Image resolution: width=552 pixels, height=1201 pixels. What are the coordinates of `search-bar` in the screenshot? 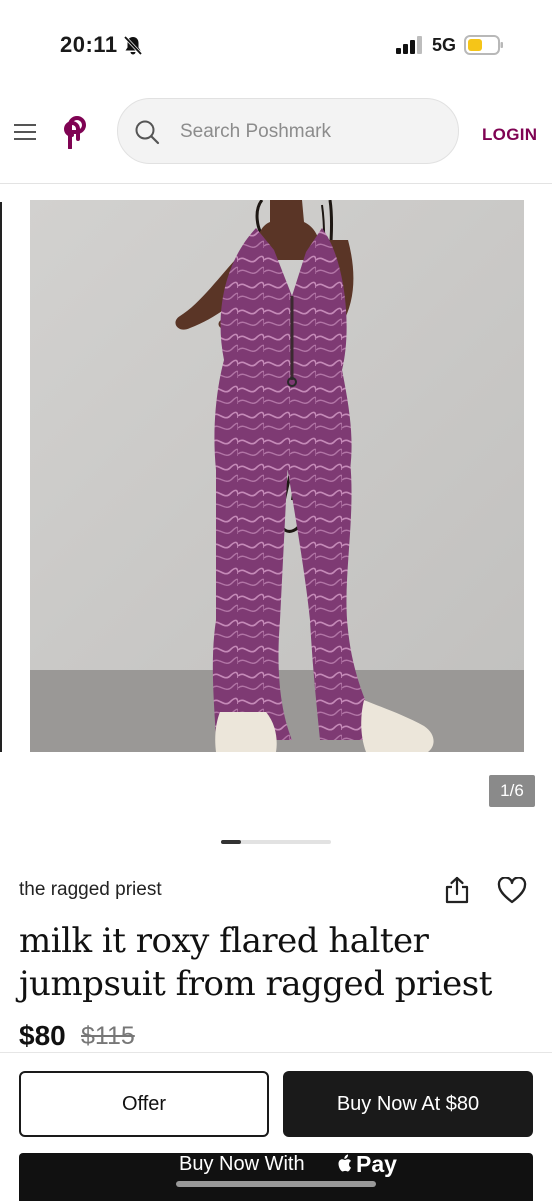 It's located at (288, 131).